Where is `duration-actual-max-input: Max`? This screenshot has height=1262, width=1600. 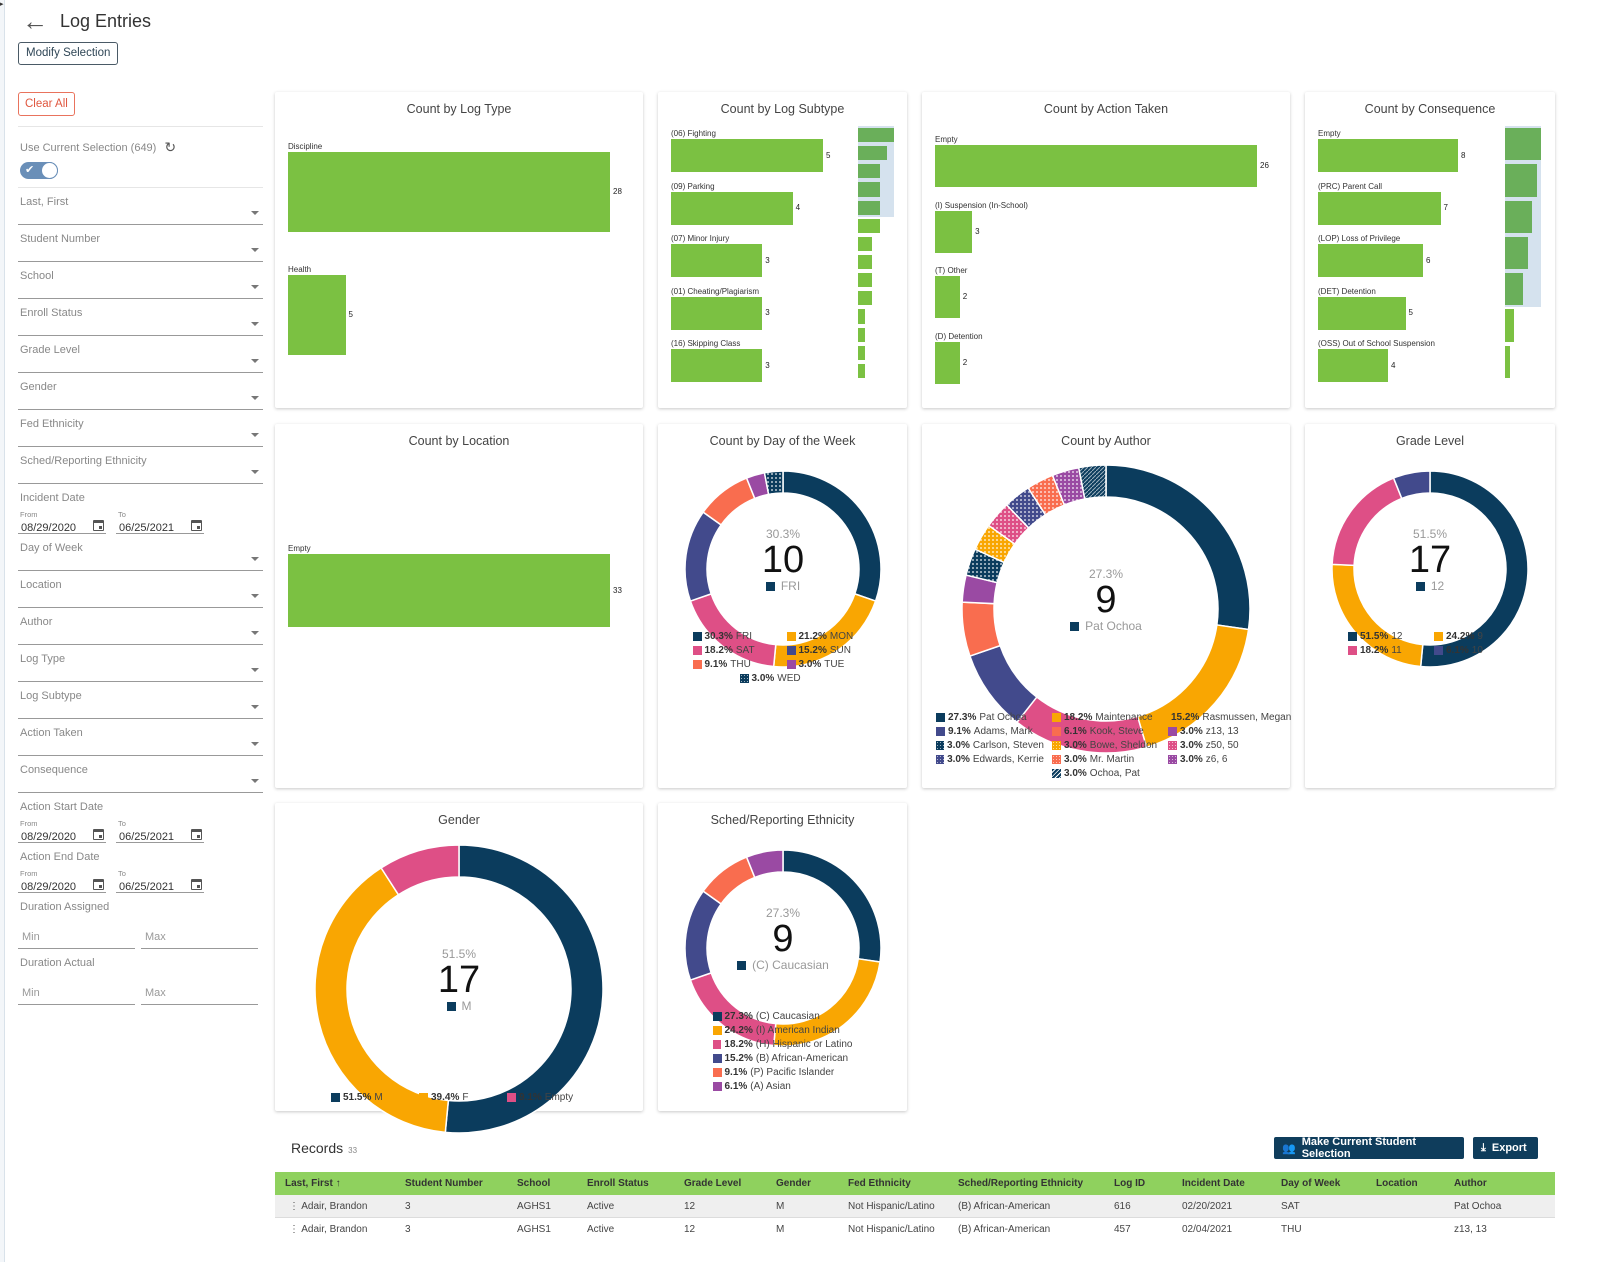
duration-actual-max-input: Max is located at coordinates (199, 994).